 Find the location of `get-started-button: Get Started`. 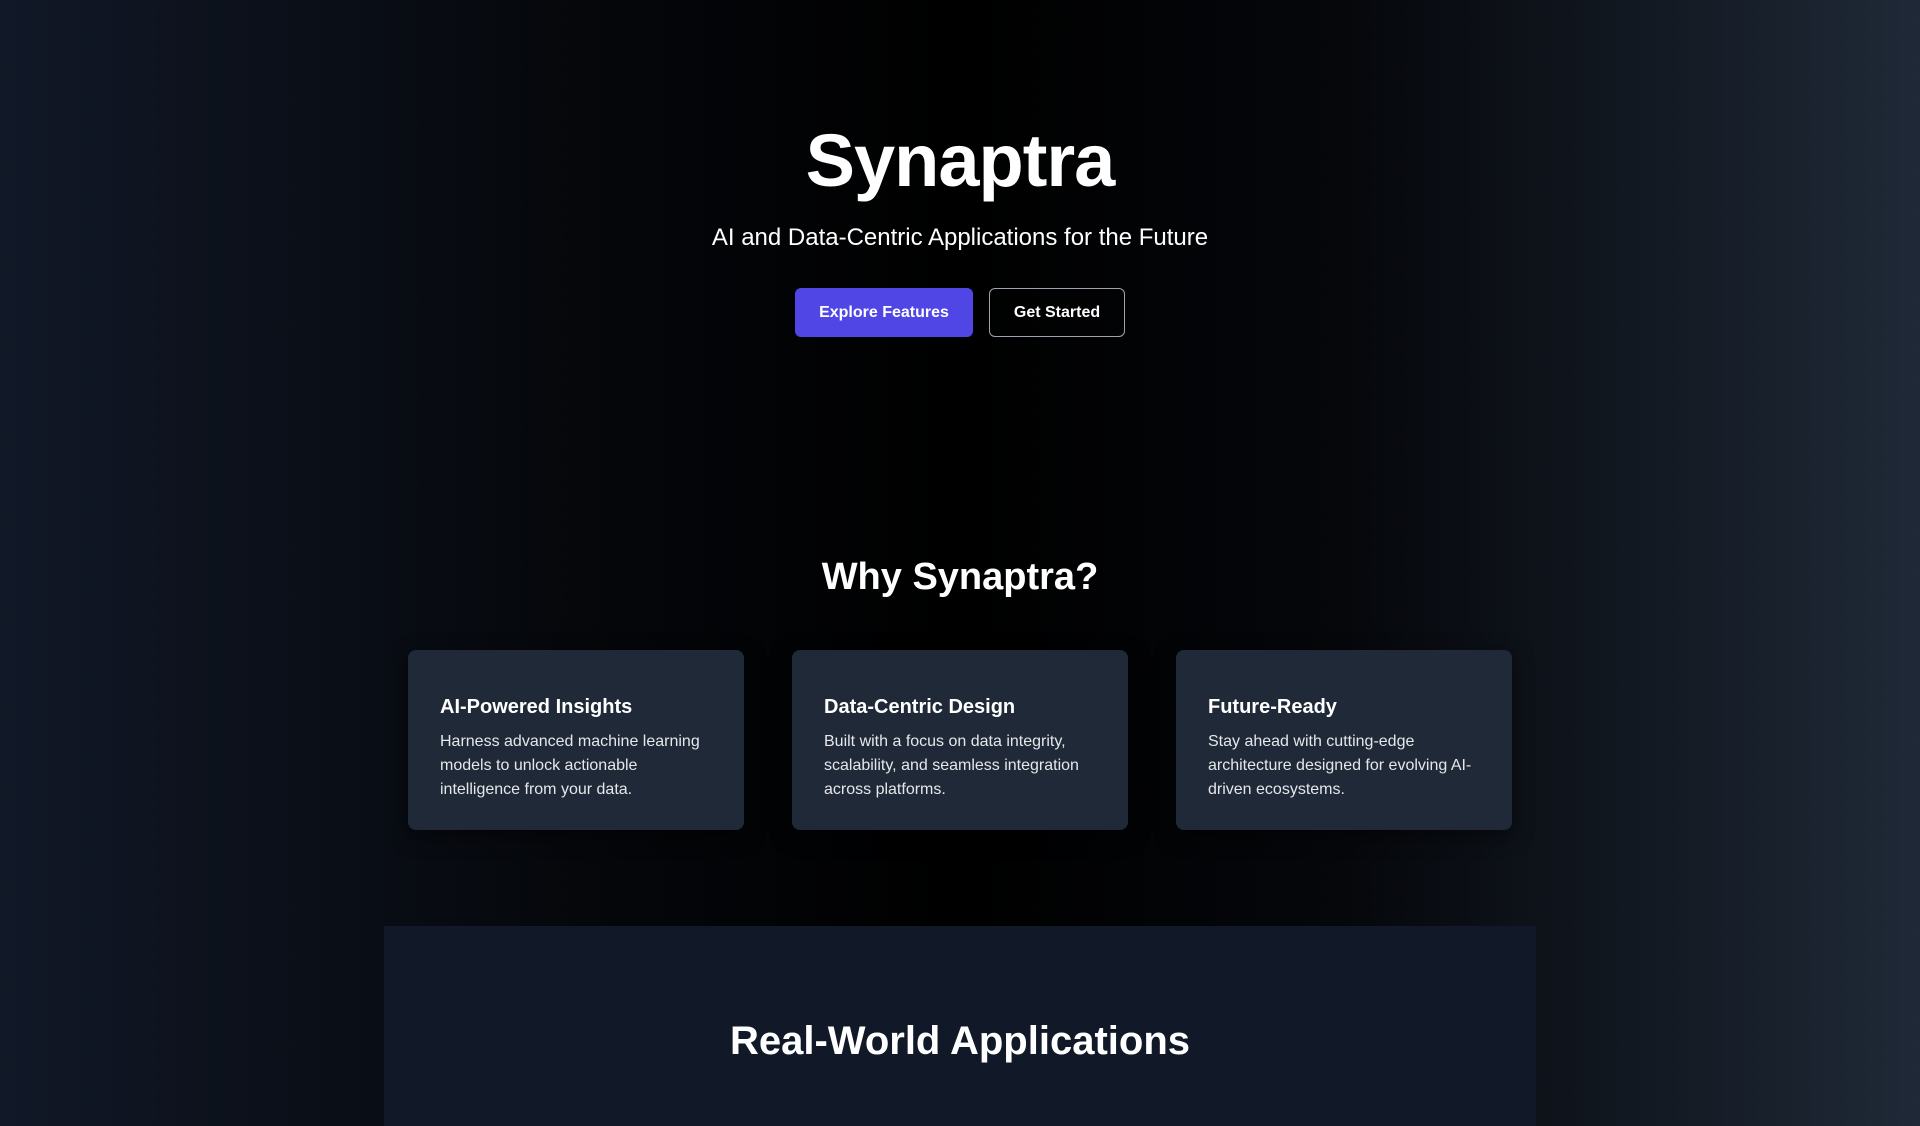

get-started-button: Get Started is located at coordinates (1057, 312).